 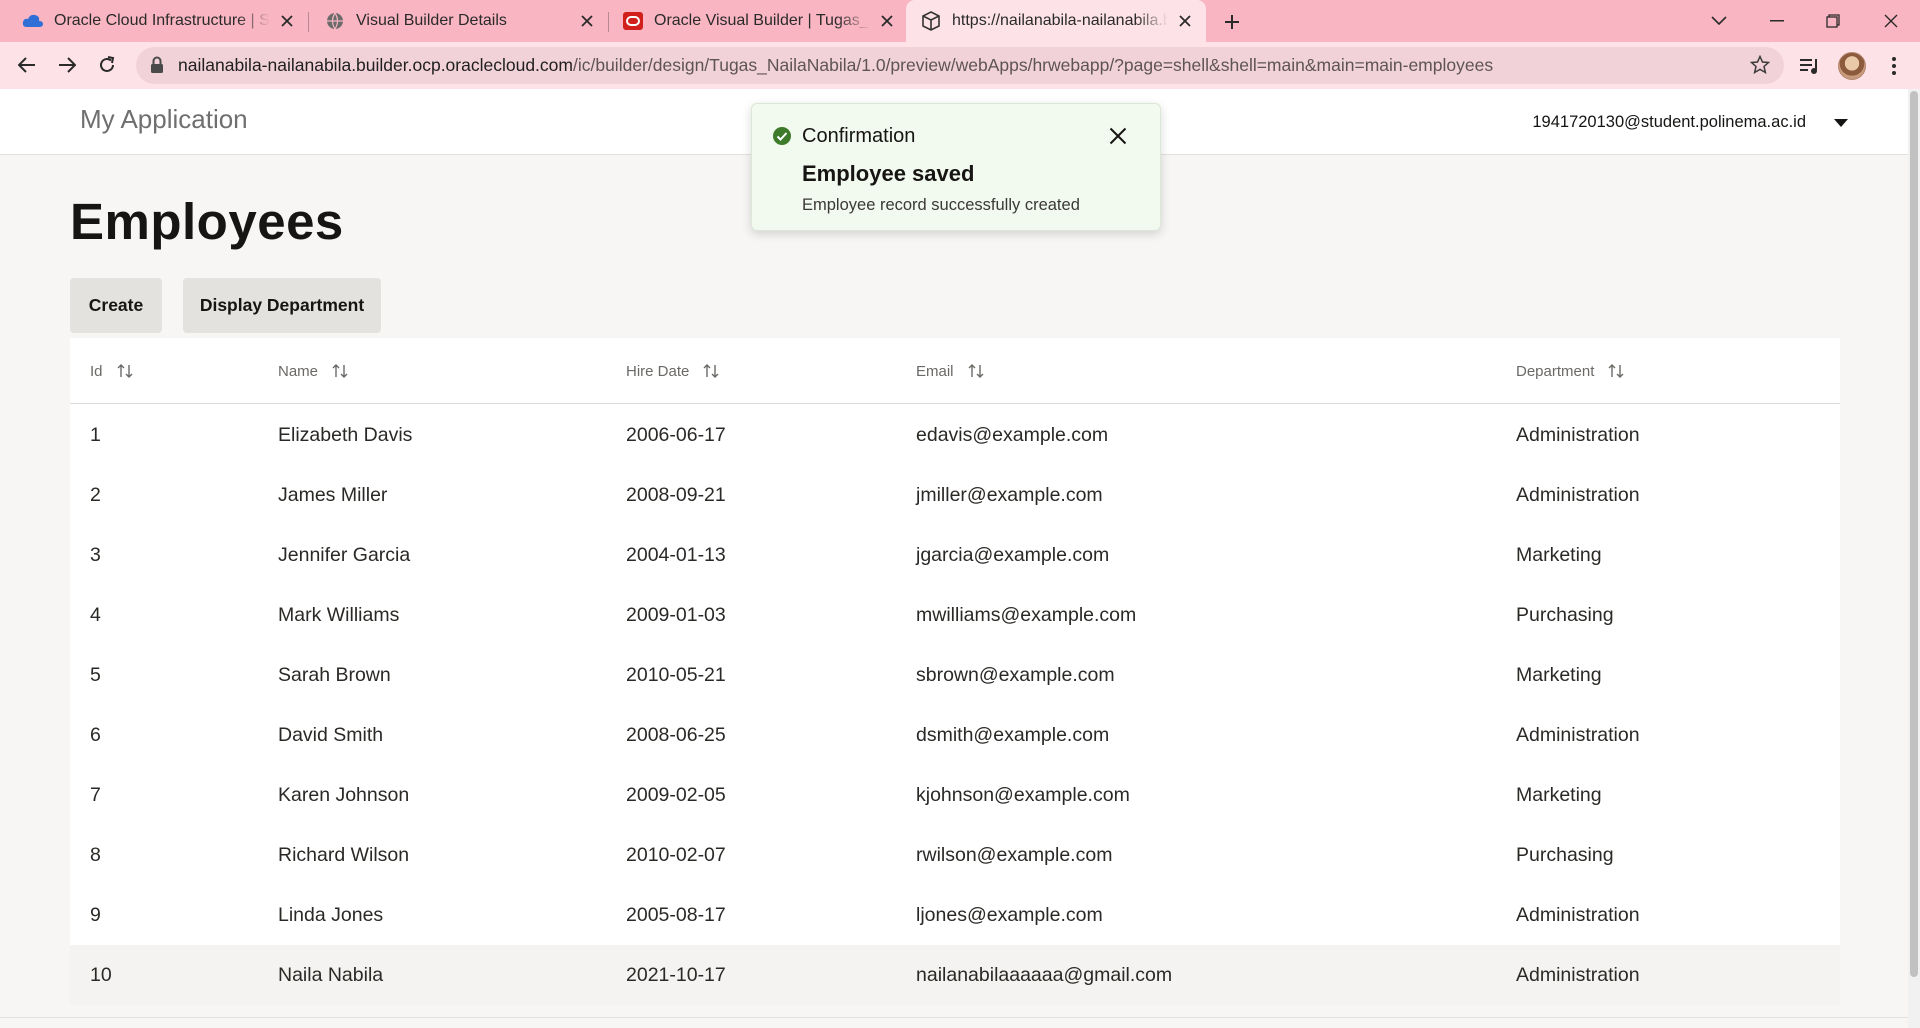 What do you see at coordinates (633, 21) in the screenshot?
I see `oracle-icon` at bounding box center [633, 21].